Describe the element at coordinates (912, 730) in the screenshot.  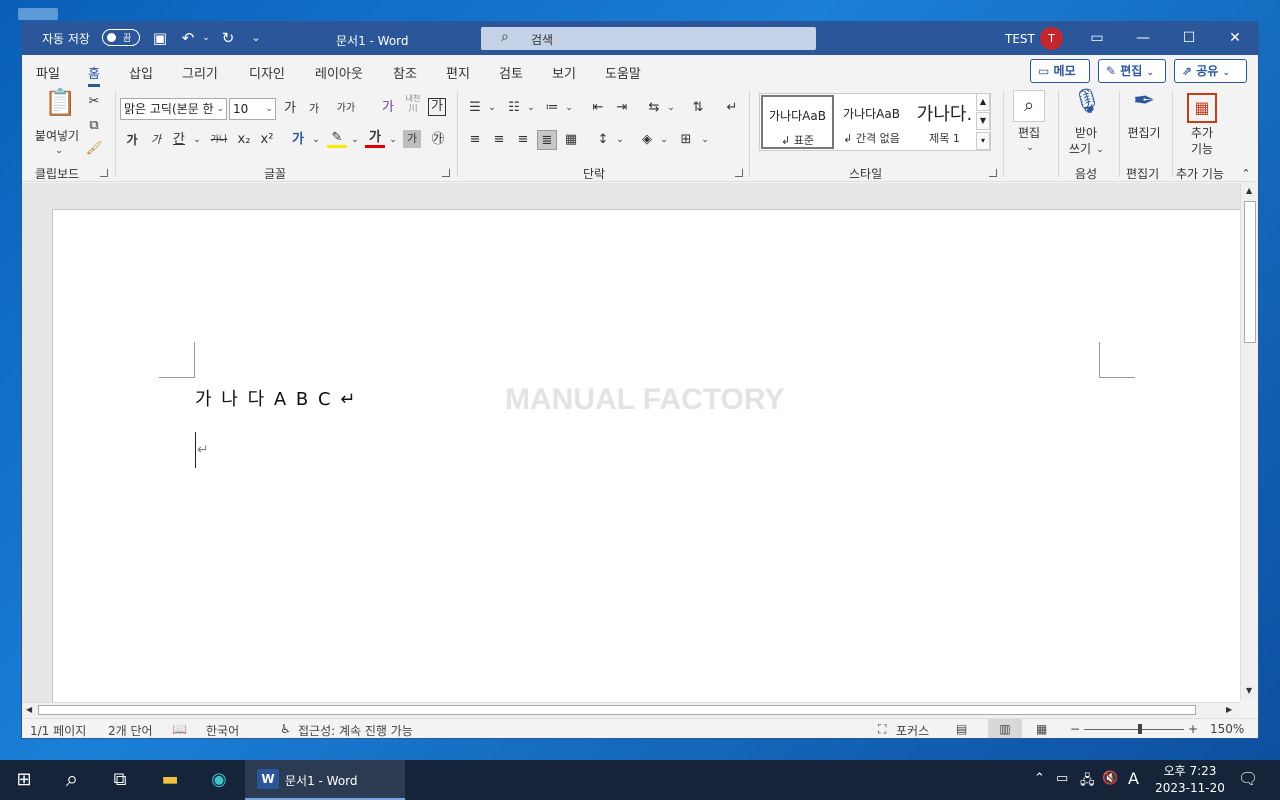
I see `focus-label: 포커스` at that location.